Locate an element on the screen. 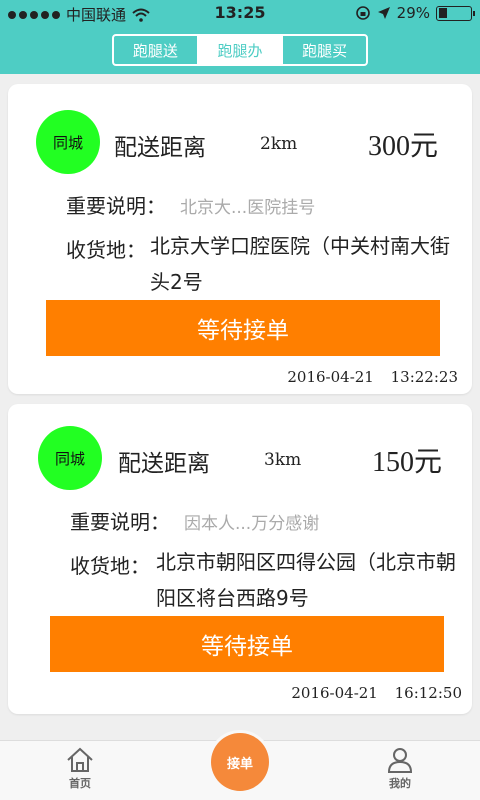 The image size is (480, 800). nav-home-label: 首页 is located at coordinates (80, 783).